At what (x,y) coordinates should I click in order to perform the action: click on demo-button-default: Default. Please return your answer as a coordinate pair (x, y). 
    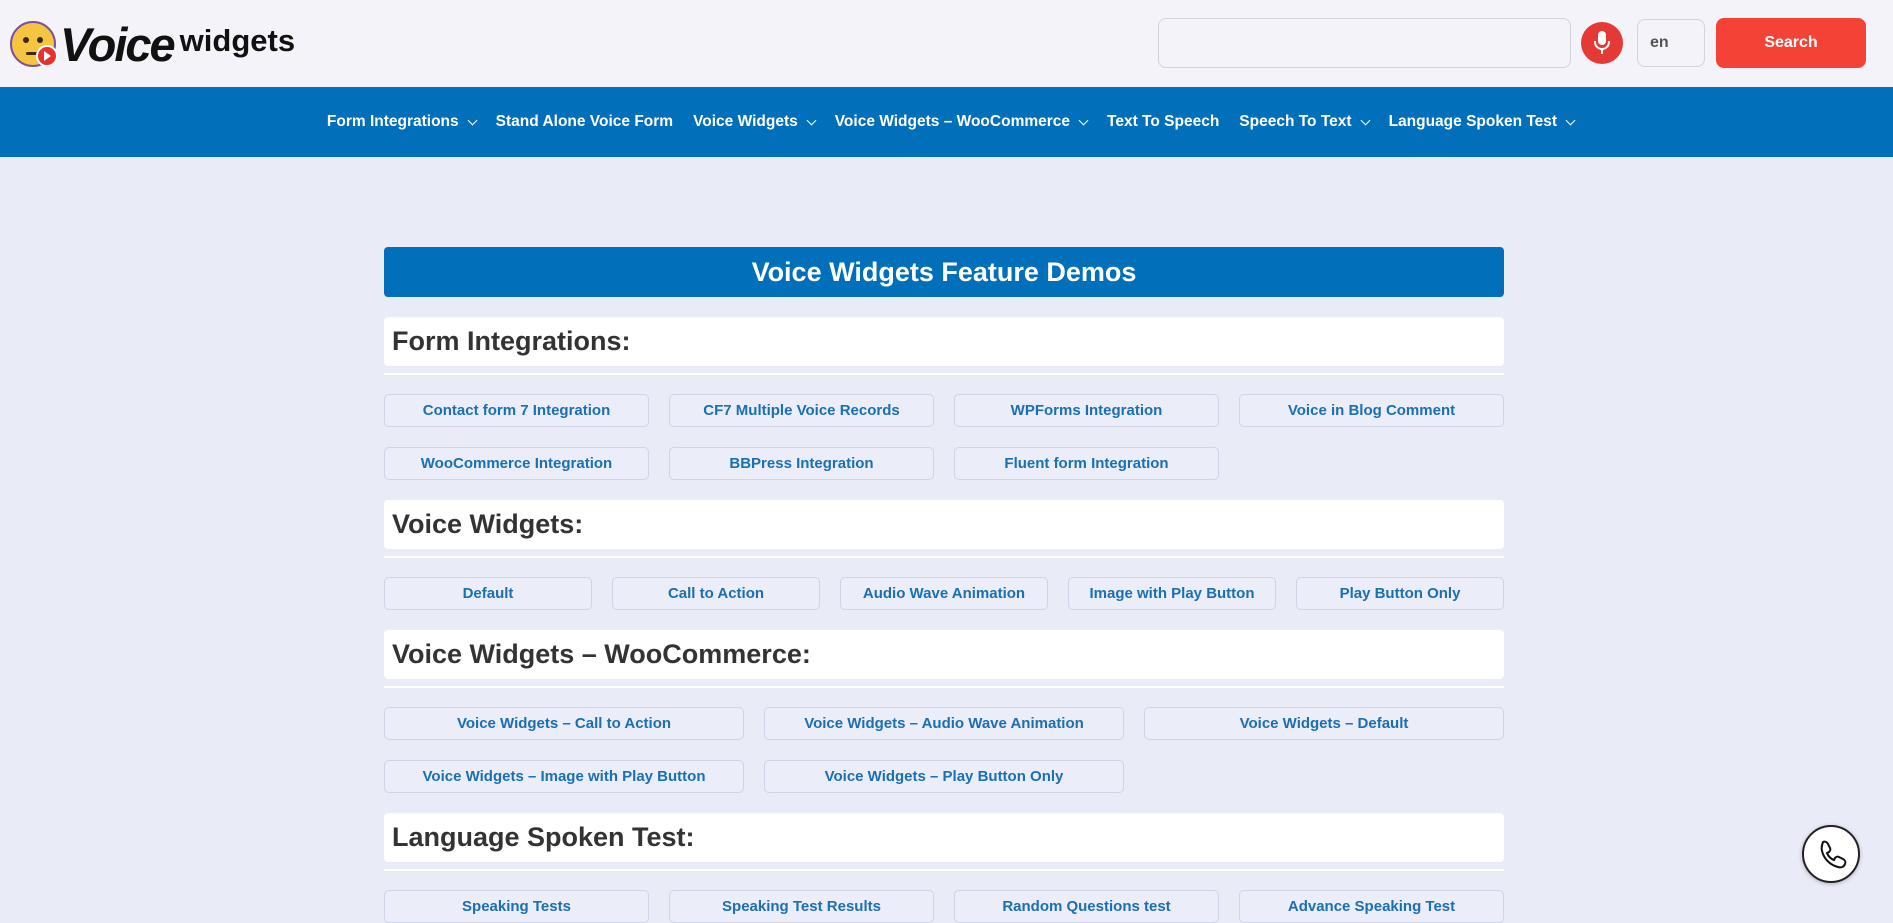
    Looking at the image, I should click on (488, 593).